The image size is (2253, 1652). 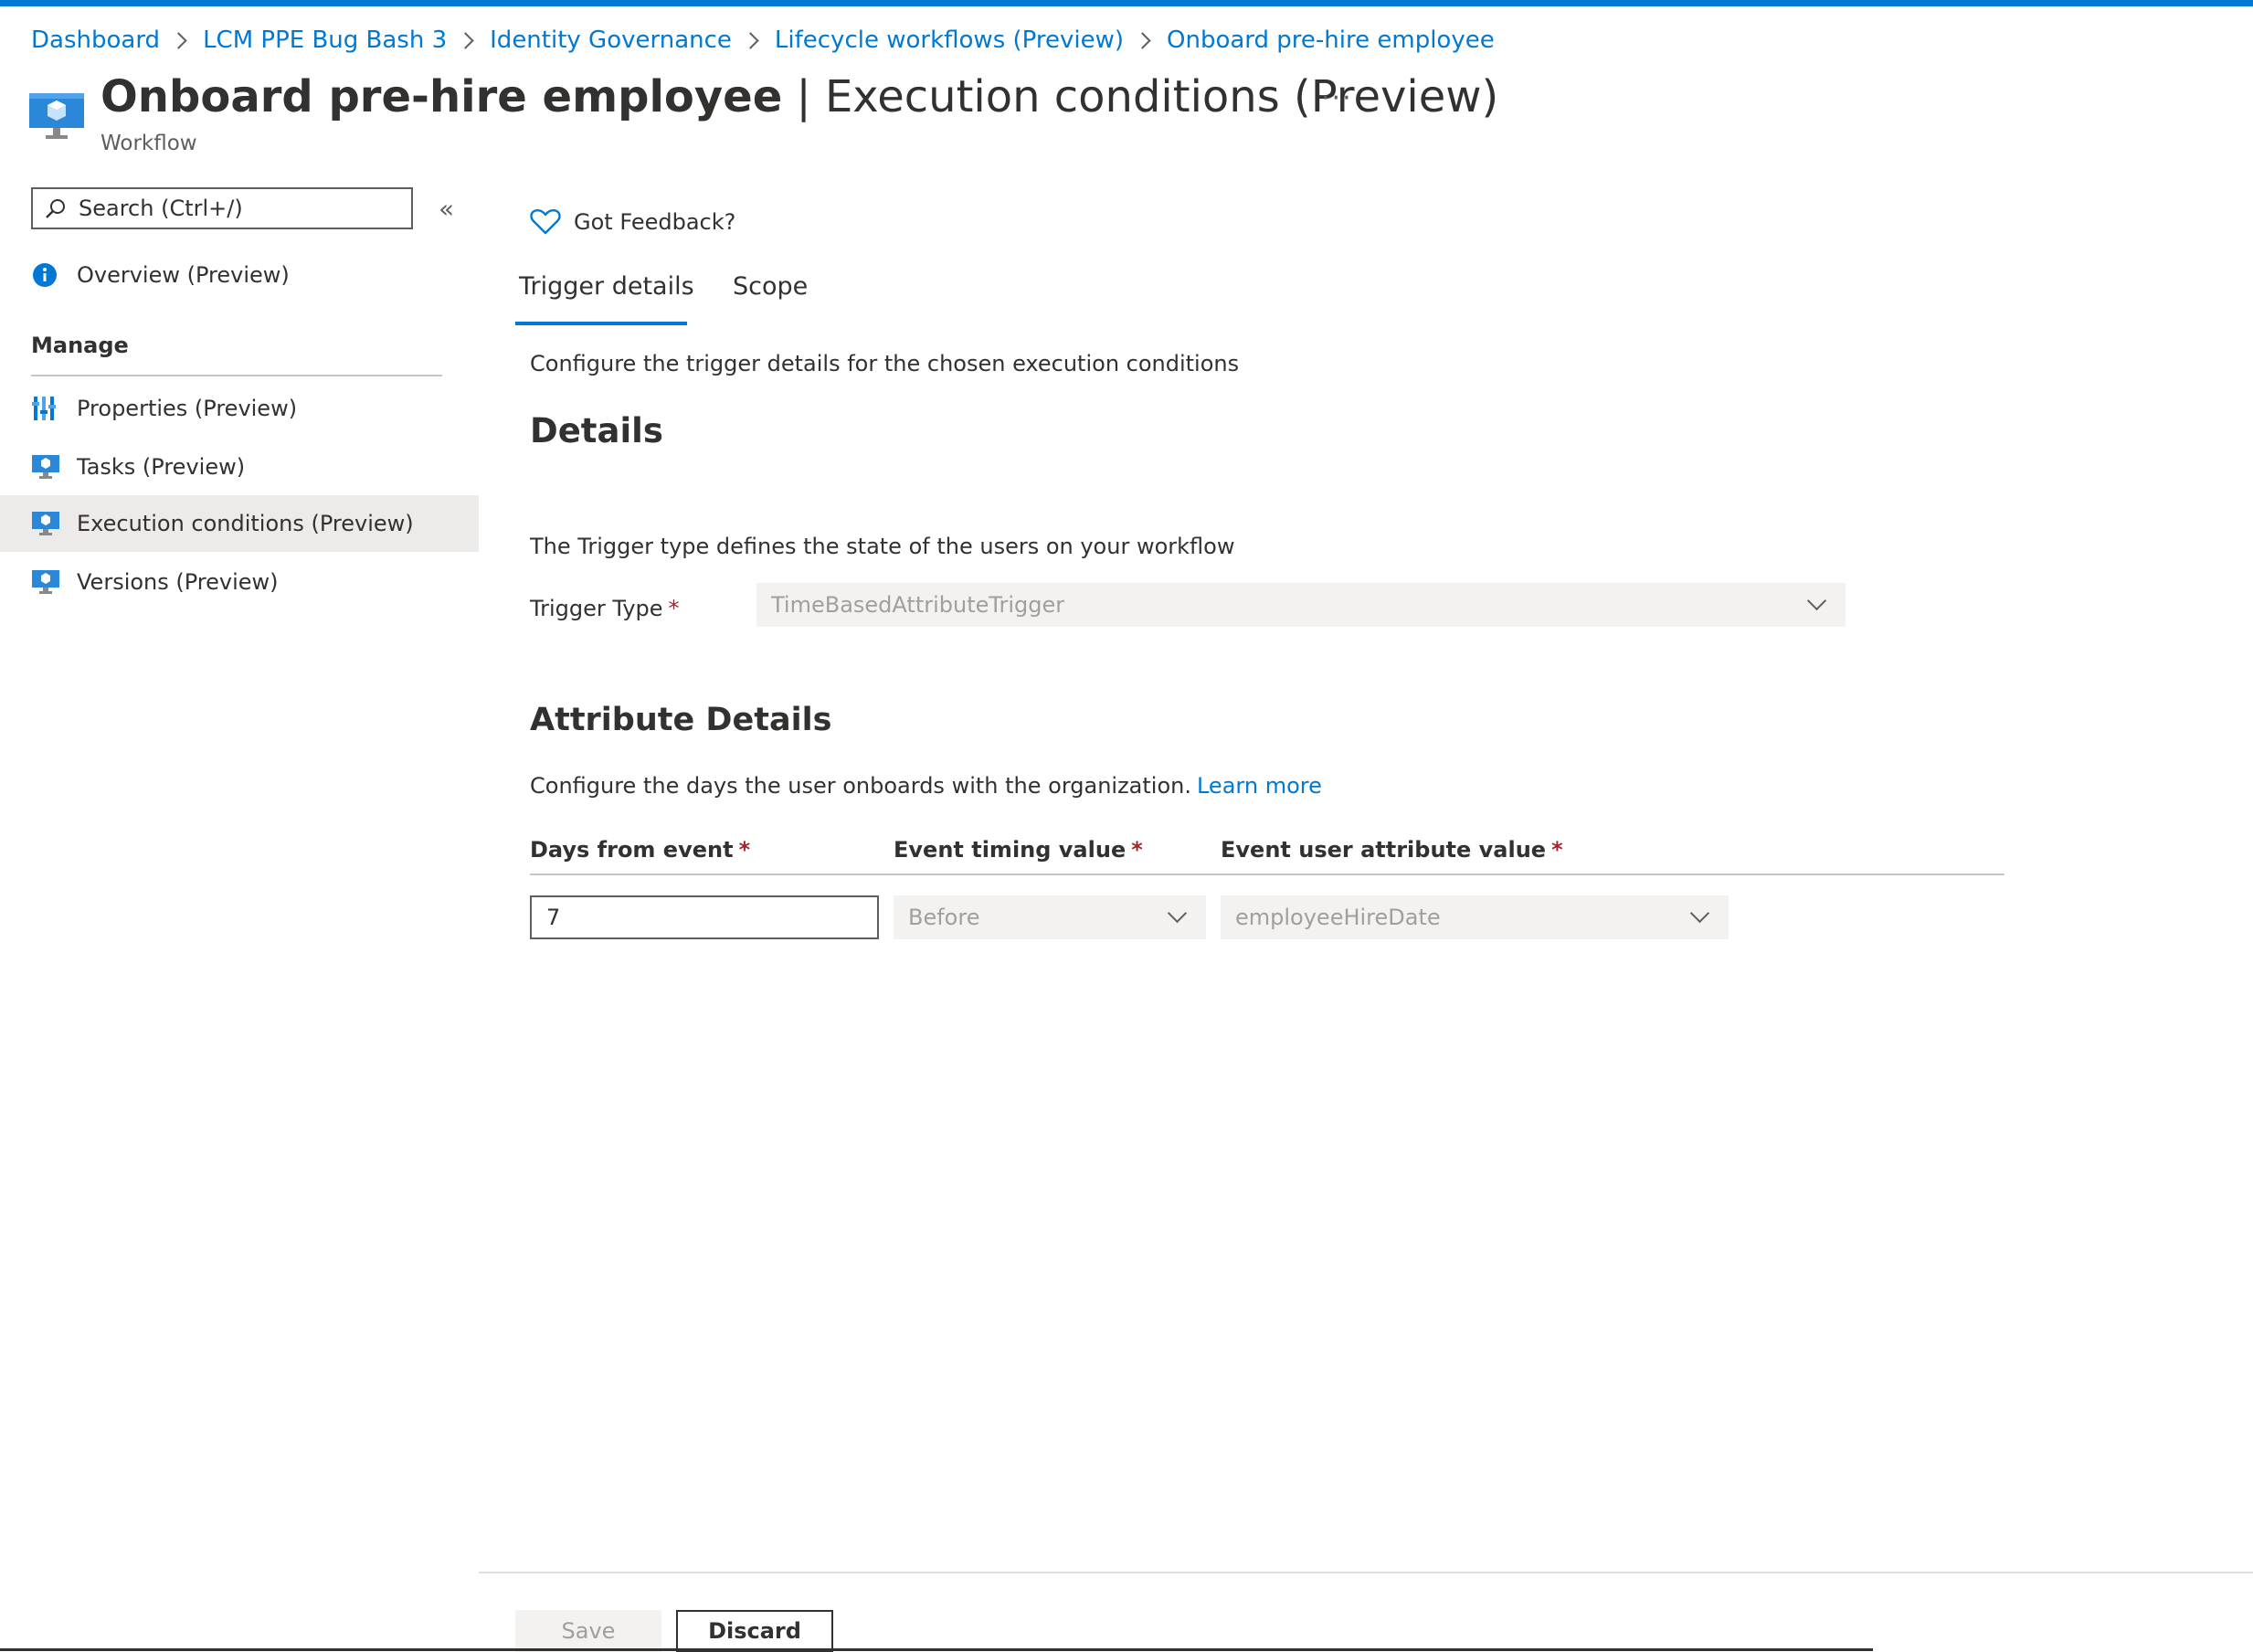 What do you see at coordinates (1141, 96) in the screenshot?
I see `page-title-section: | Execution conditions (Preview)` at bounding box center [1141, 96].